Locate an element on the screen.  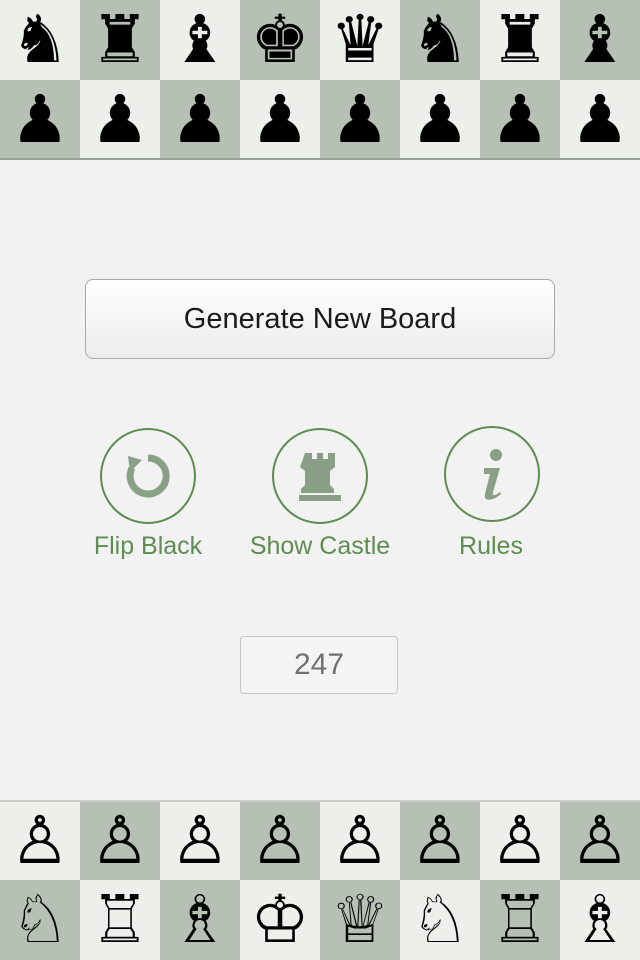
square: ♔ is located at coordinates (280, 920).